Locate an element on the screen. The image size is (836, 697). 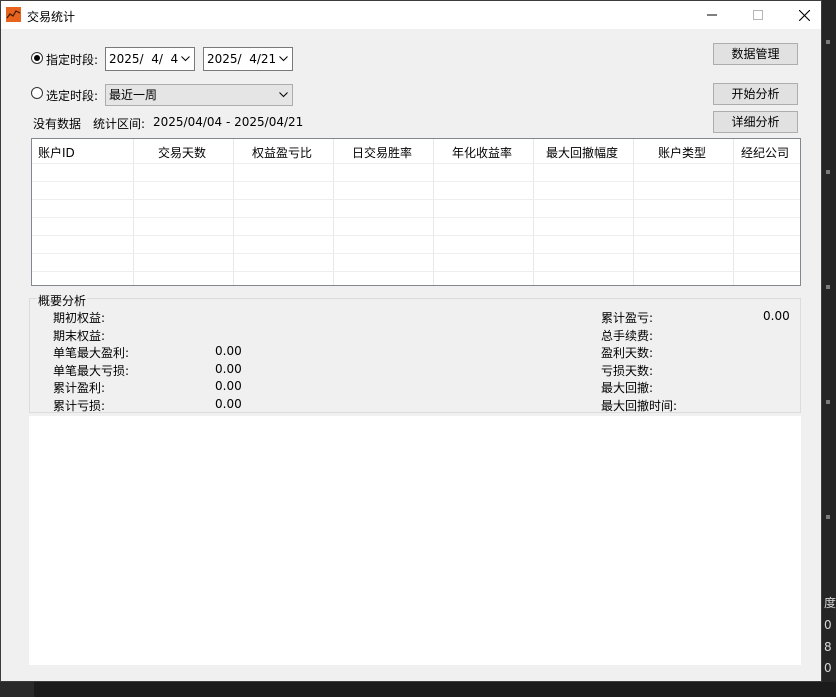
maximize-button is located at coordinates (758, 15).